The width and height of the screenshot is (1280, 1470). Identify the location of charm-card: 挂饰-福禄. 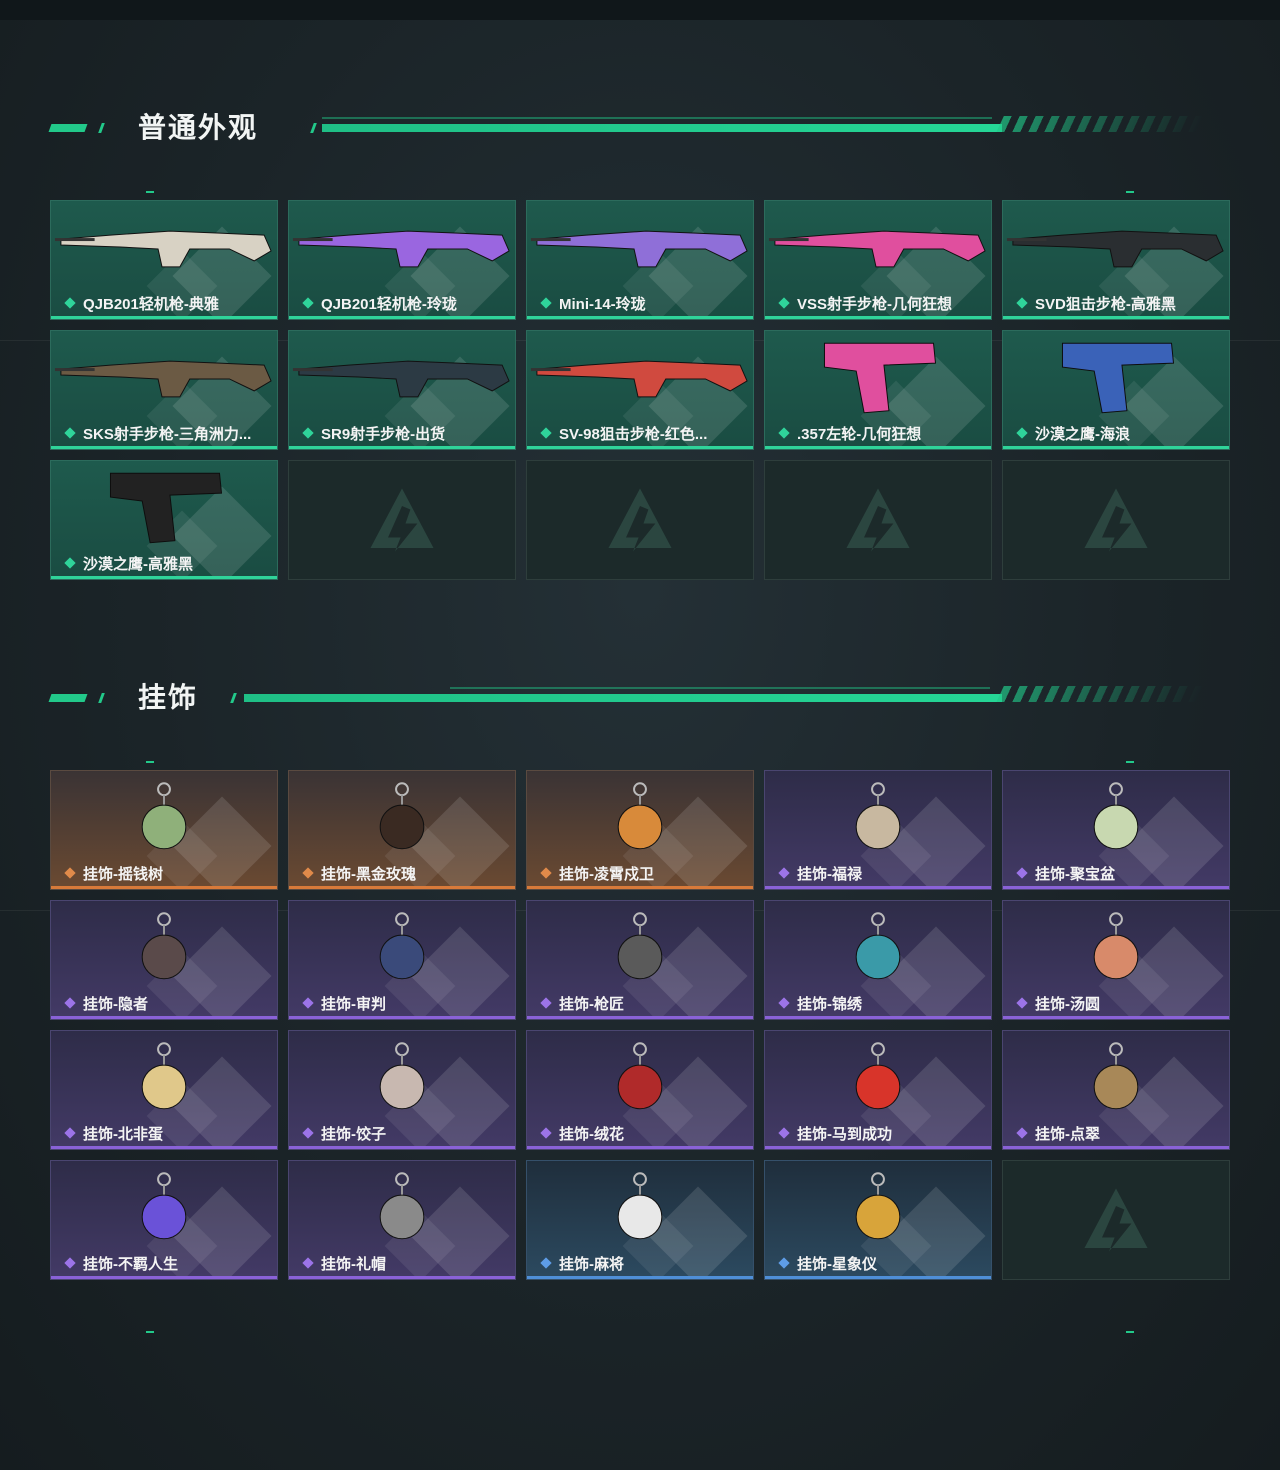
(878, 830).